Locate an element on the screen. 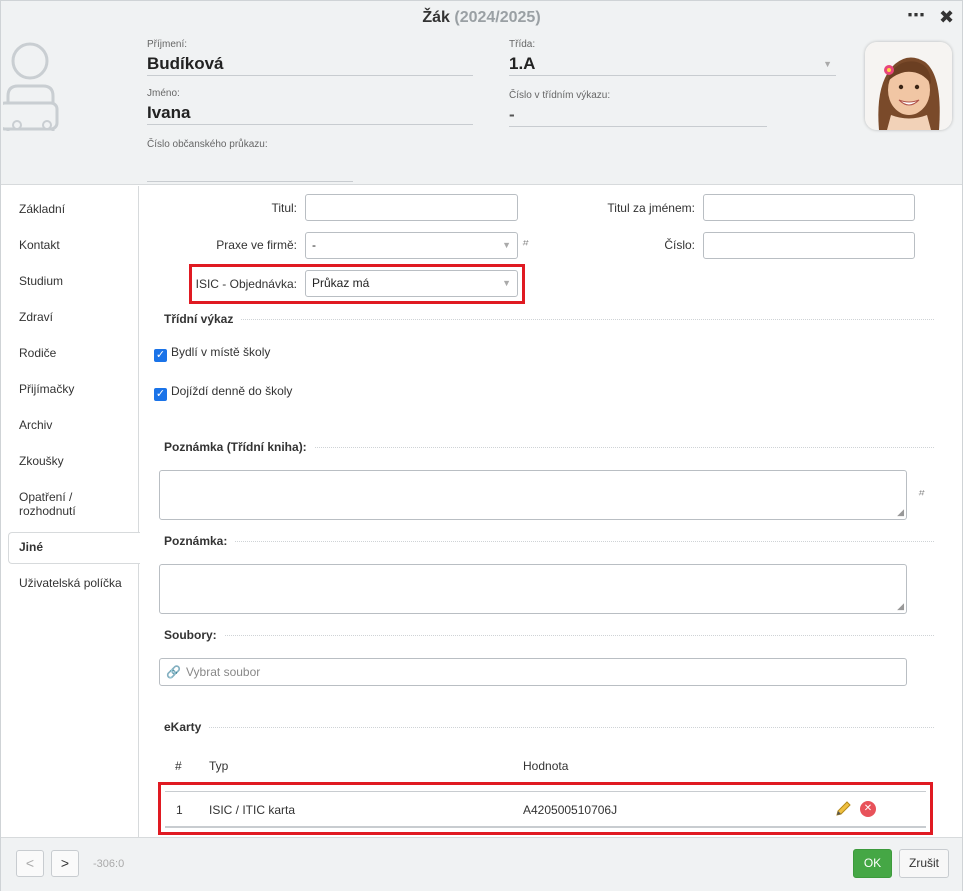 The width and height of the screenshot is (963, 891). title-input is located at coordinates (411, 207).